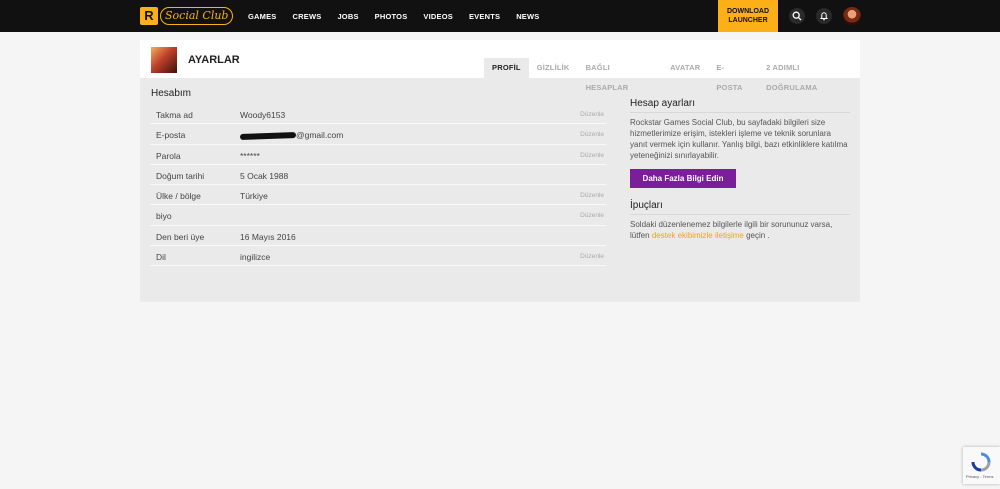  Describe the element at coordinates (748, 11) in the screenshot. I see `download-label-line1: DOWNLOAD` at that location.